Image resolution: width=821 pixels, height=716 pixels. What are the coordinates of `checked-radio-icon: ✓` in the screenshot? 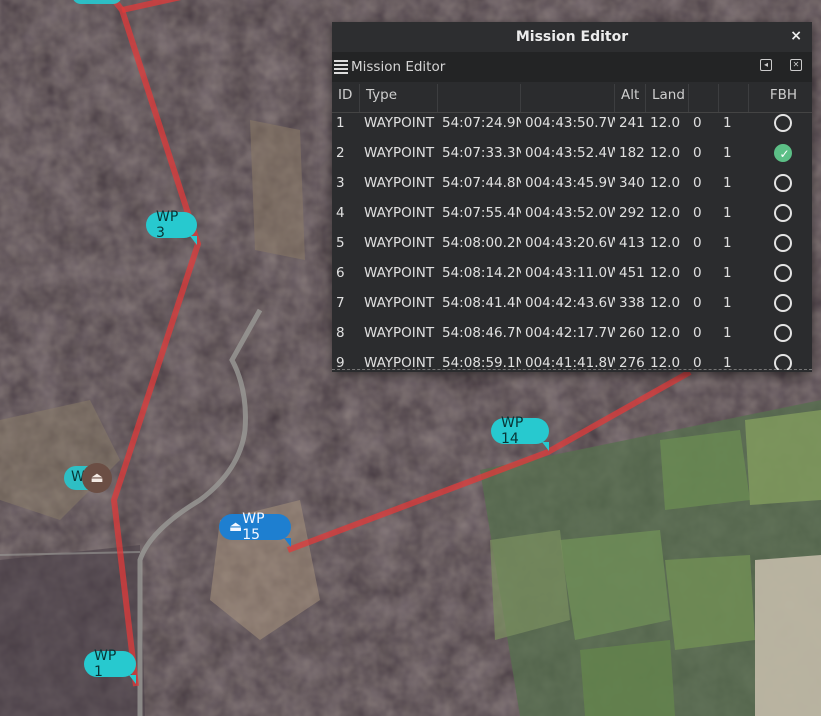 It's located at (782, 153).